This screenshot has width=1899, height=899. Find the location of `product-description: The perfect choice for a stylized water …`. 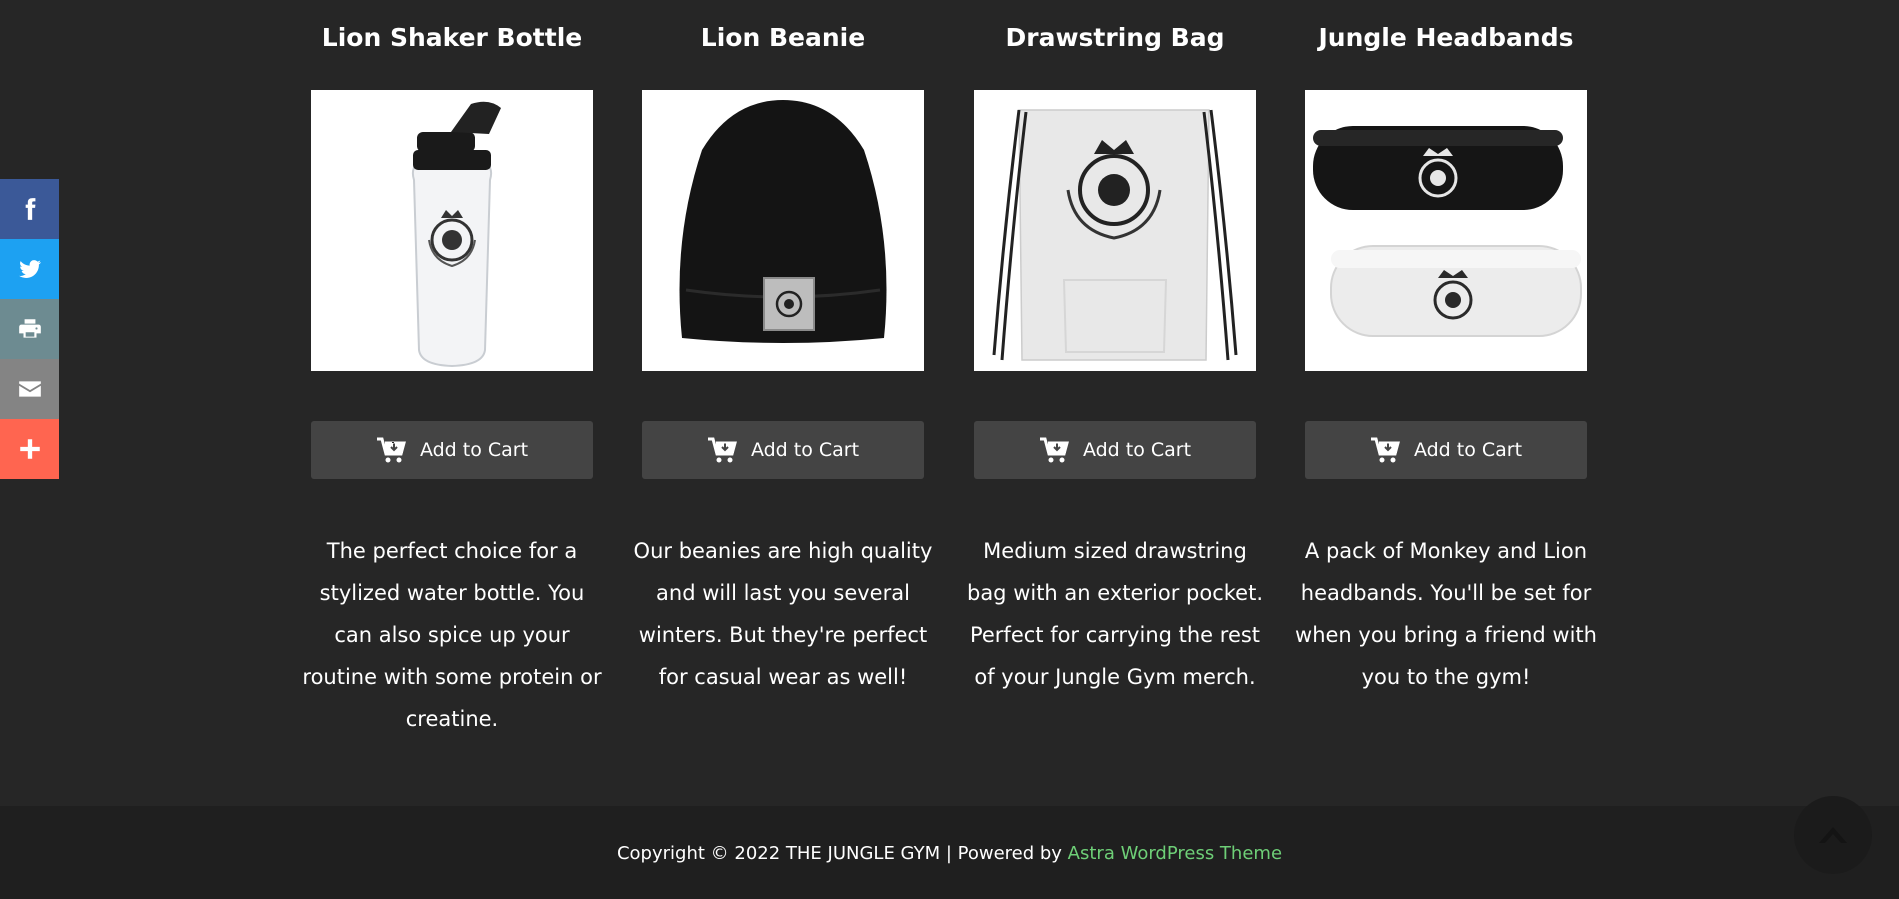

product-description: The perfect choice for a stylized water … is located at coordinates (452, 635).